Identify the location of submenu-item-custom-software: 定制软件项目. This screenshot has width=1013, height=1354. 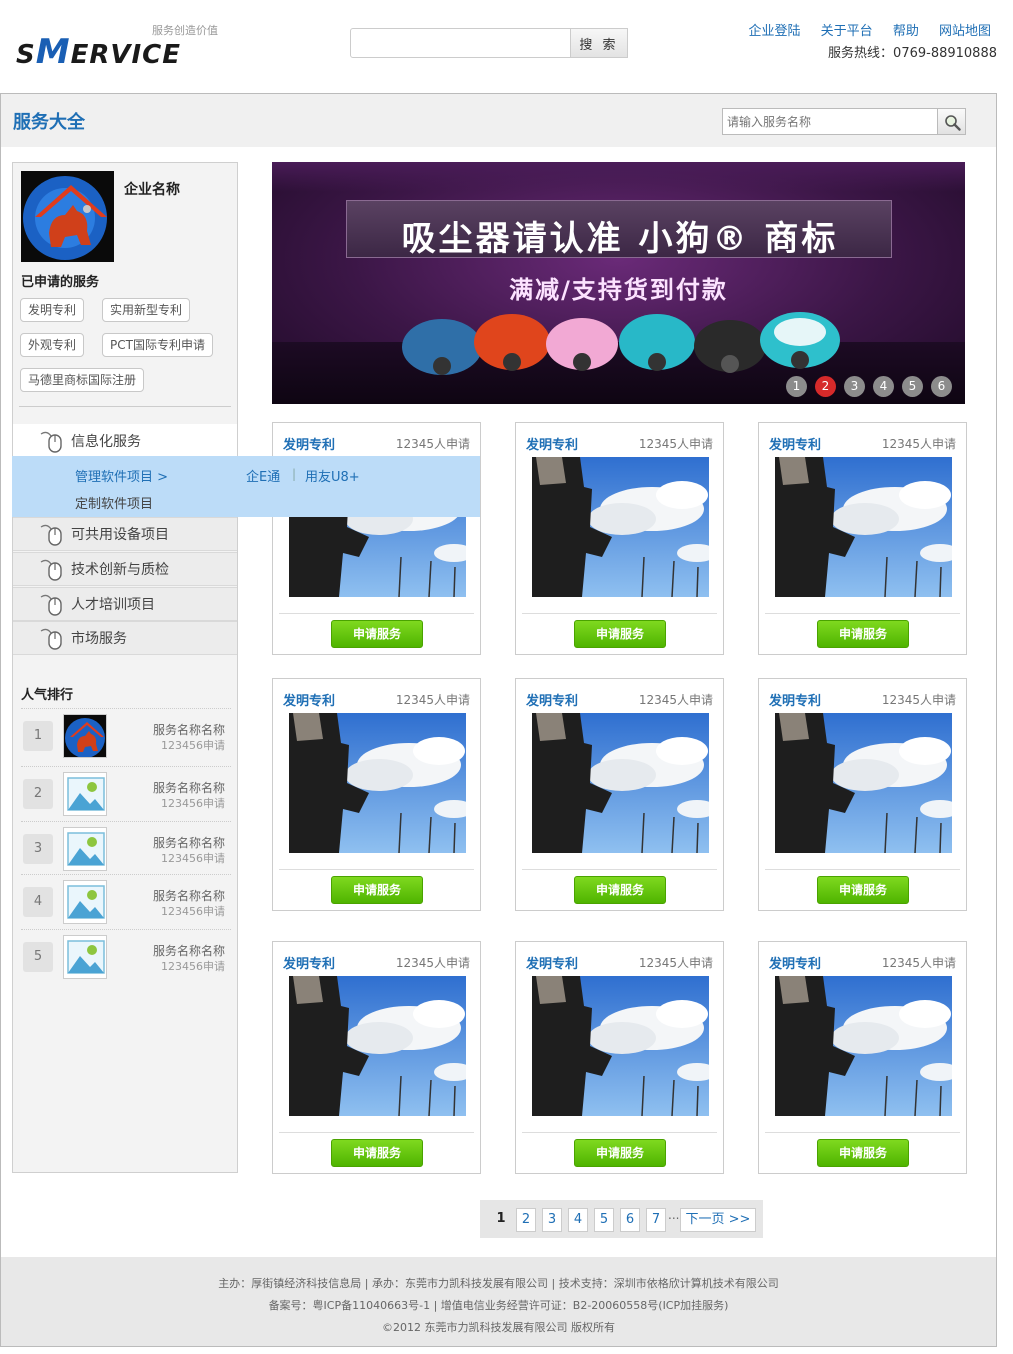
(114, 502).